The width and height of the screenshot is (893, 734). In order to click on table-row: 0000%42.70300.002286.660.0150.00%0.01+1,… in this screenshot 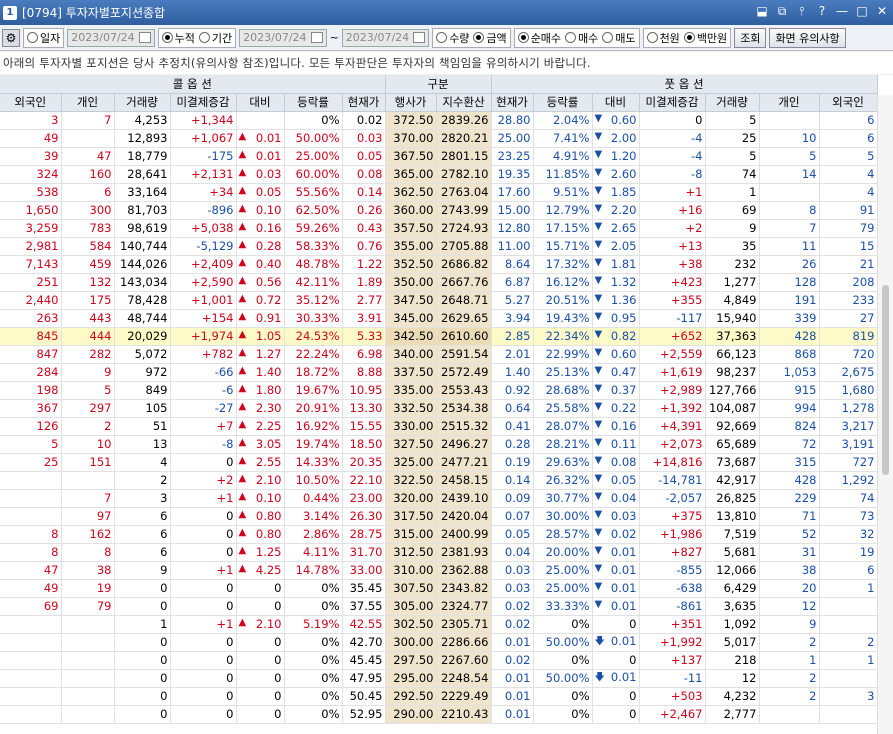, I will do `click(439, 642)`.